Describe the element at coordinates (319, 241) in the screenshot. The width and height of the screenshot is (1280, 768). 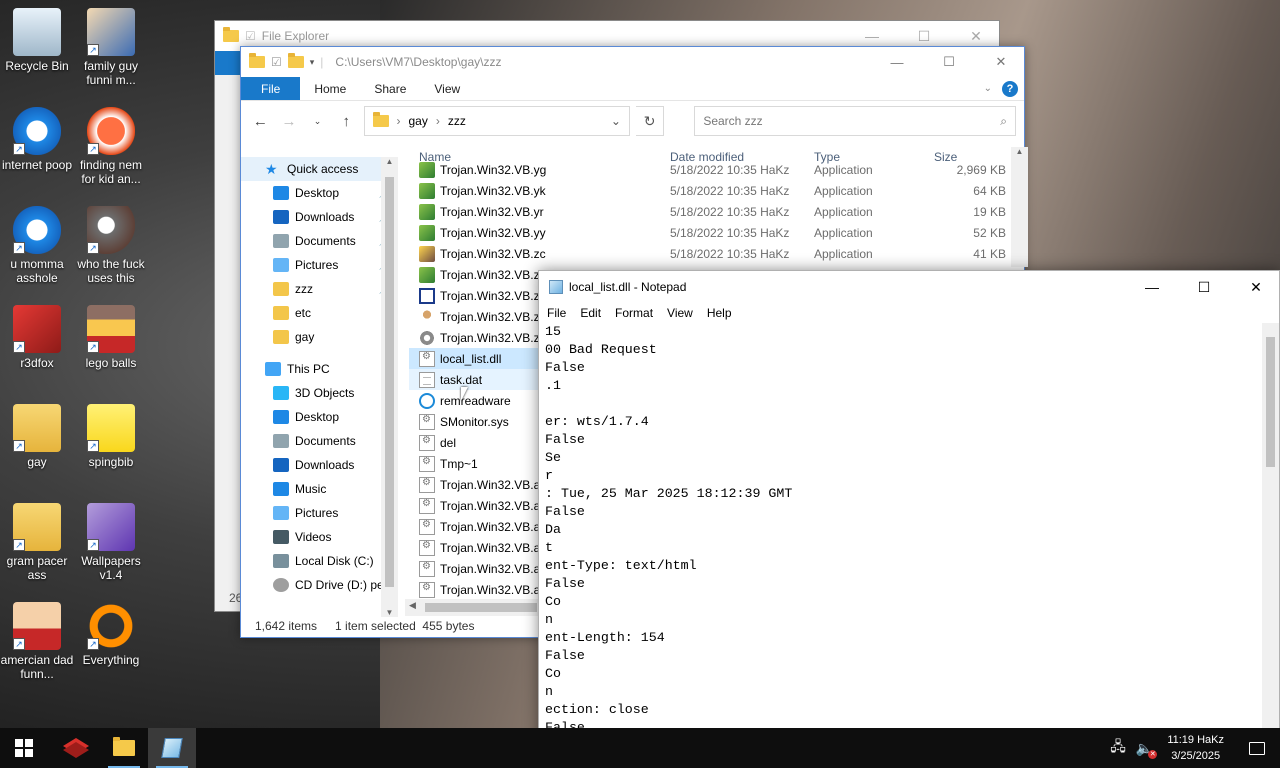
I see `nav-item-documents: Documents📌` at that location.